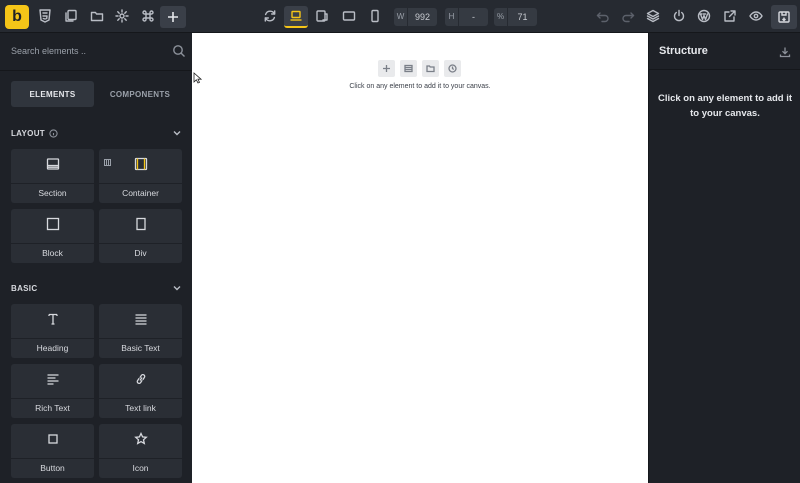 The width and height of the screenshot is (800, 483). Describe the element at coordinates (48, 51) in the screenshot. I see `search-input: Search elements ..` at that location.